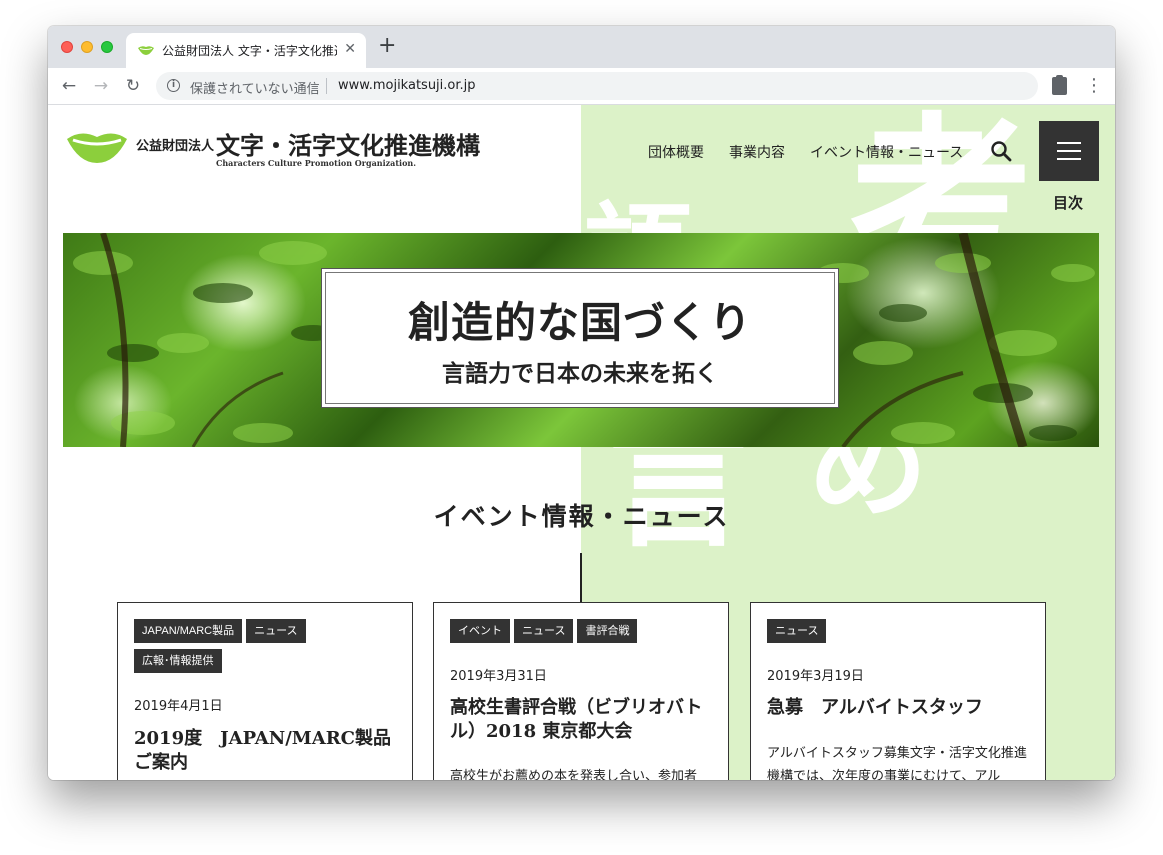  I want to click on tab-close-icon: ✕, so click(350, 49).